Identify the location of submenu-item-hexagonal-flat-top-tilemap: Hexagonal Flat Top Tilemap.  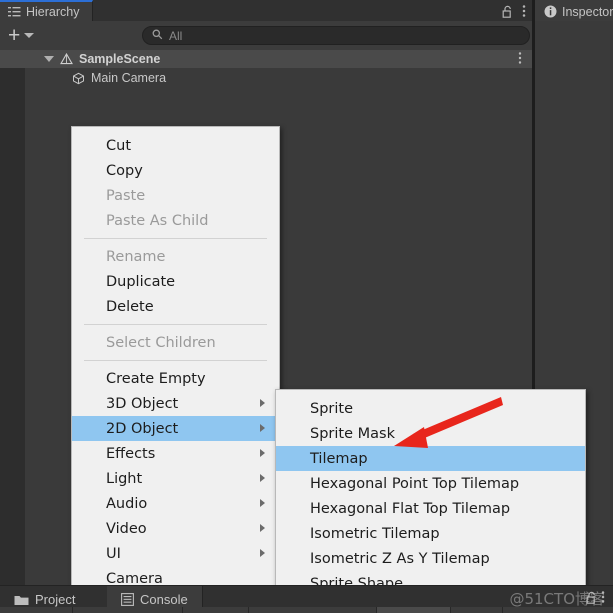
(430, 508).